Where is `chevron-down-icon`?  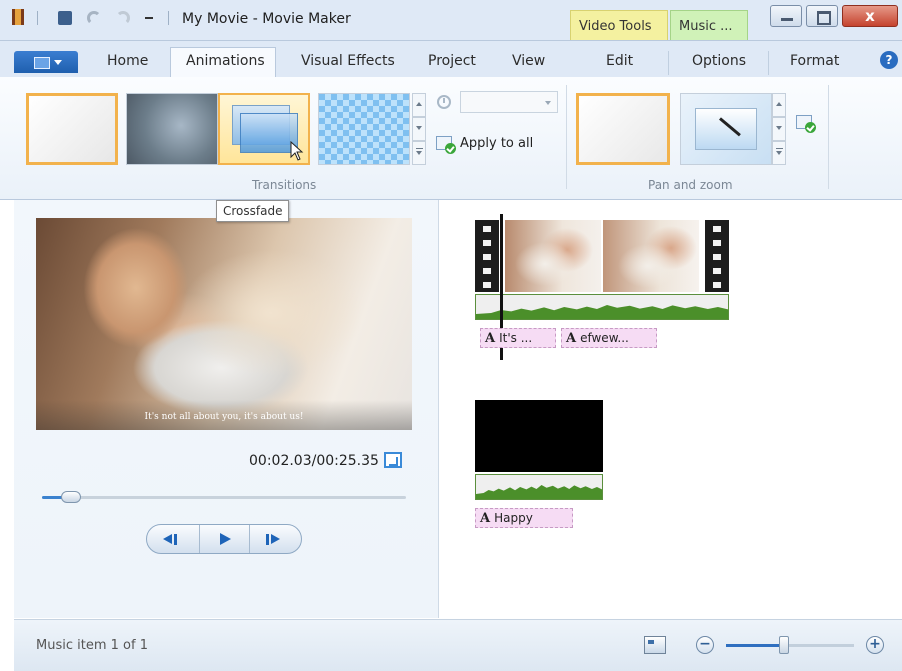
chevron-down-icon is located at coordinates (58, 62).